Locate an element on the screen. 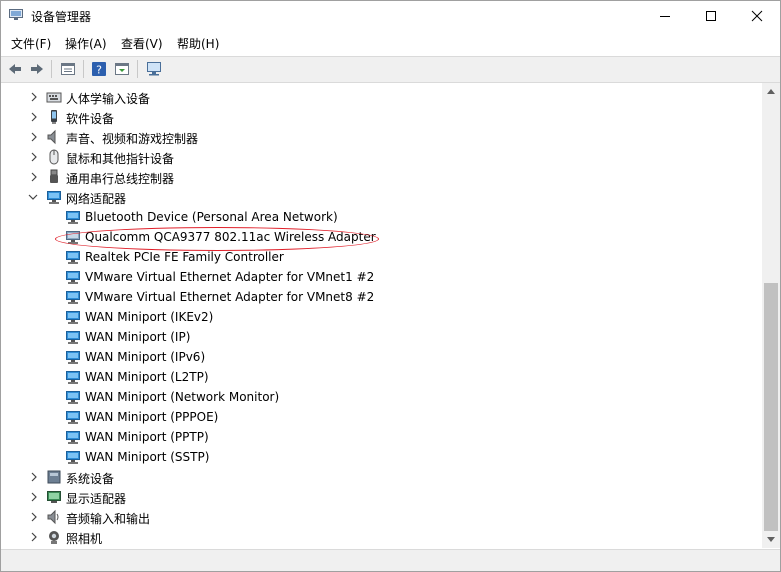 The height and width of the screenshot is (572, 781). menu-help: 帮助(H) is located at coordinates (198, 43).